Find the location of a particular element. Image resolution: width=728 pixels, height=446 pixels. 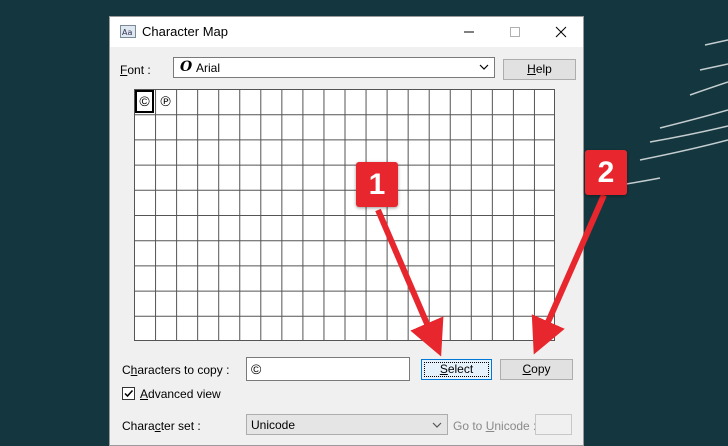

character-cell: © is located at coordinates (144, 101).